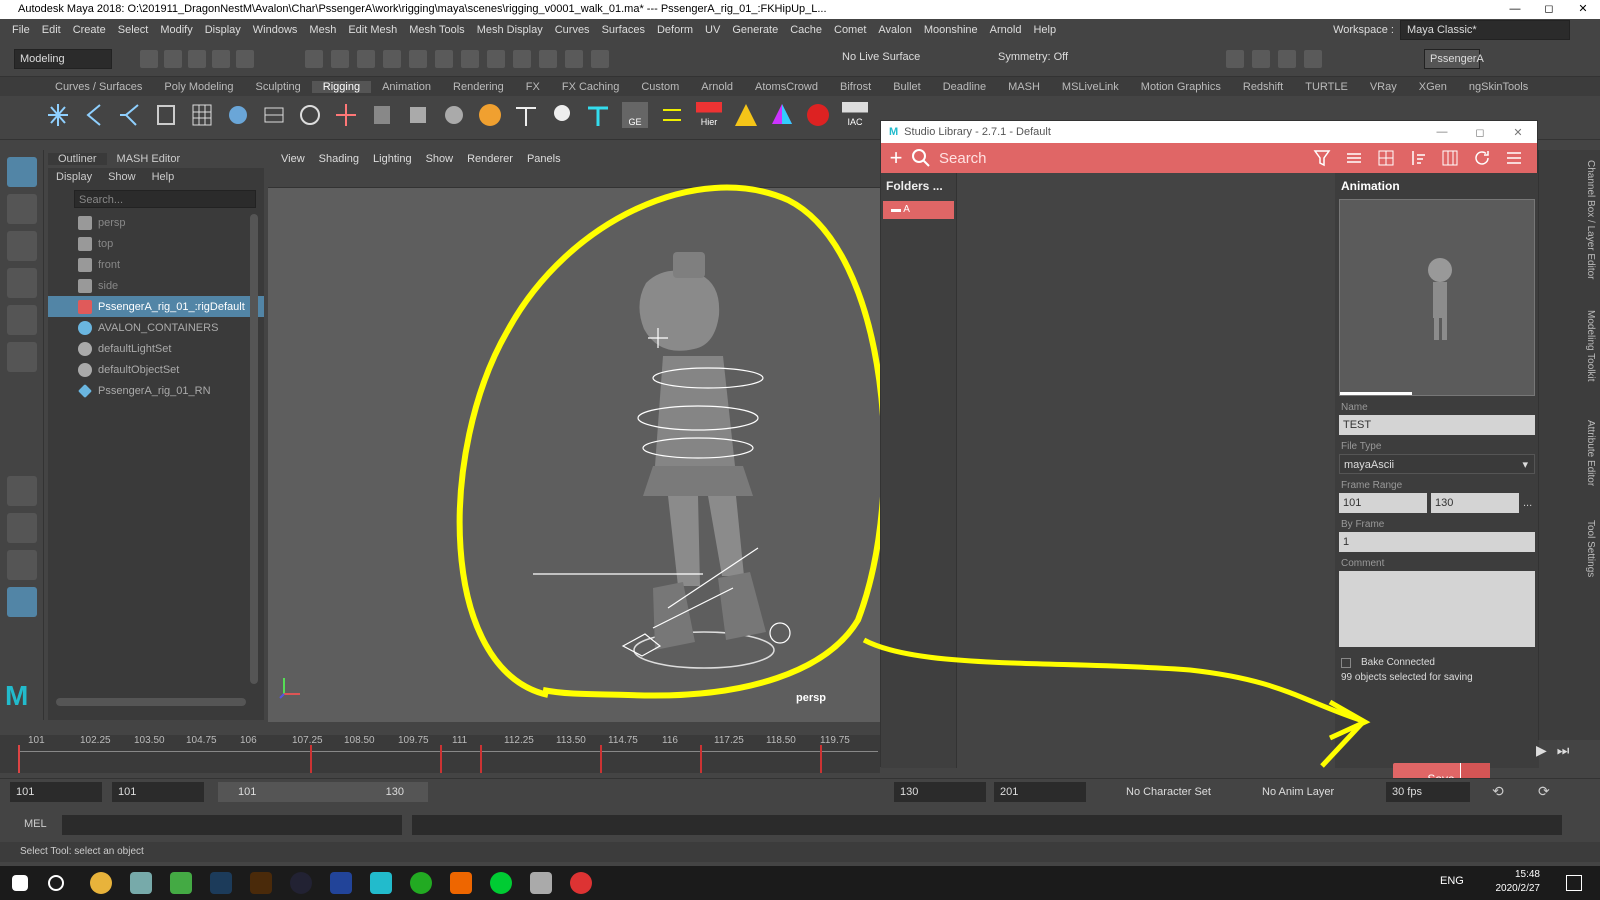  Describe the element at coordinates (173, 59) in the screenshot. I see `open-scene-icon` at that location.